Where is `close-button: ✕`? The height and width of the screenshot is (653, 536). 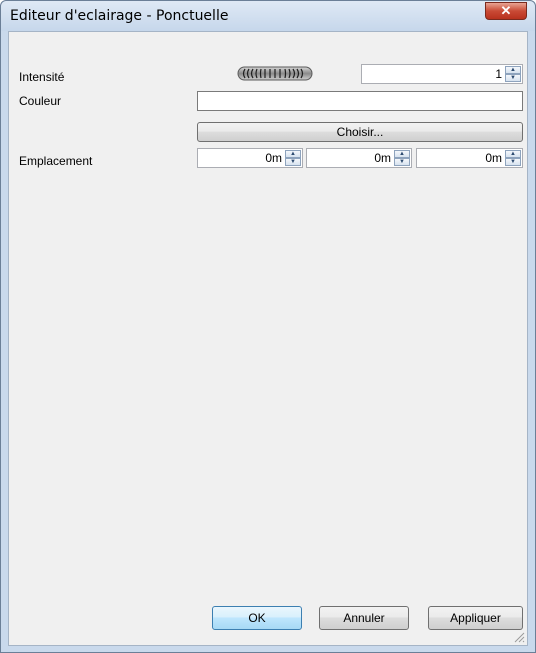
close-button: ✕ is located at coordinates (506, 11).